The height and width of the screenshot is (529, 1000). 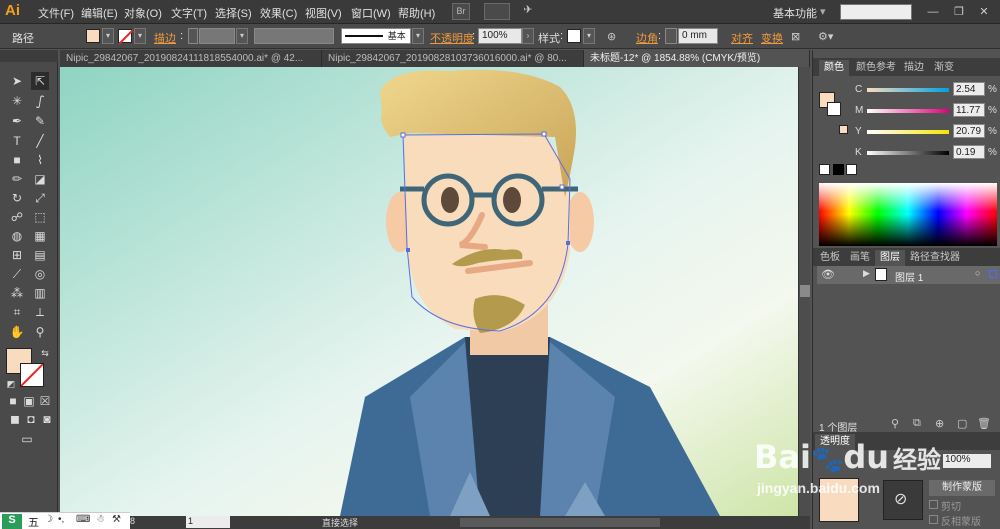 I want to click on sogou-logo-icon: S, so click(x=12, y=521).